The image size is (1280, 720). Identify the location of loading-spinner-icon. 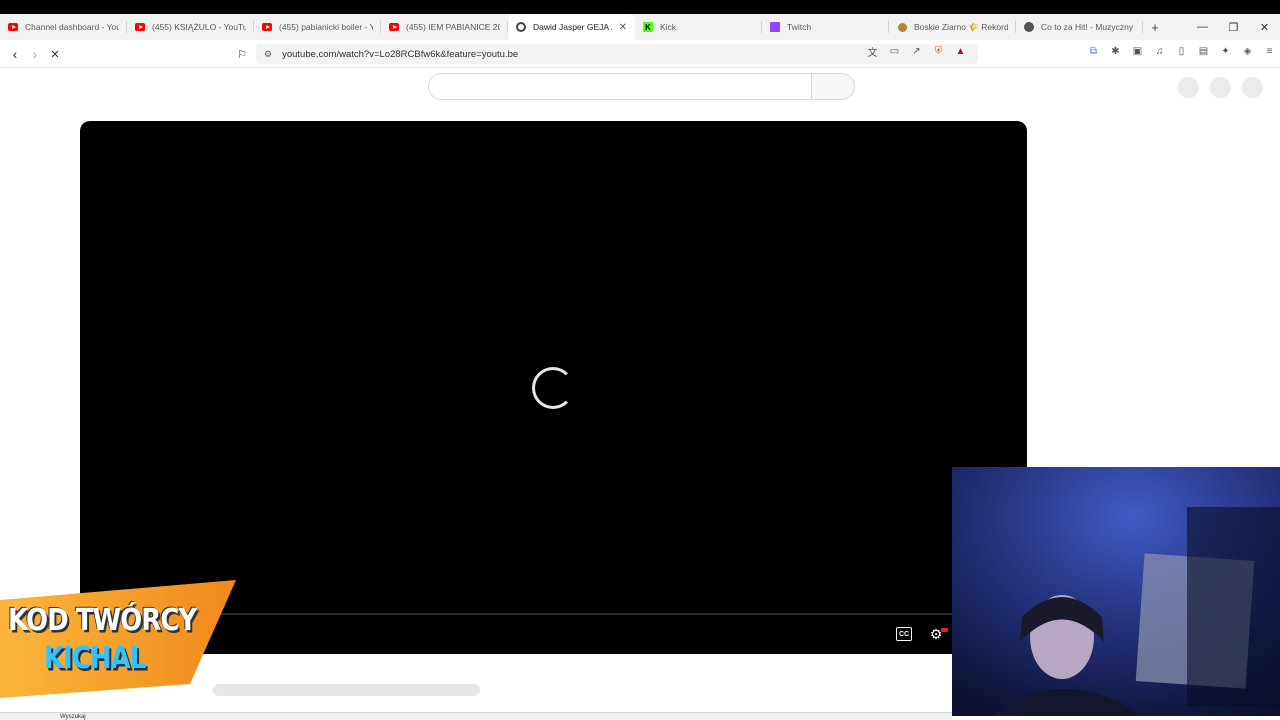
(553, 388).